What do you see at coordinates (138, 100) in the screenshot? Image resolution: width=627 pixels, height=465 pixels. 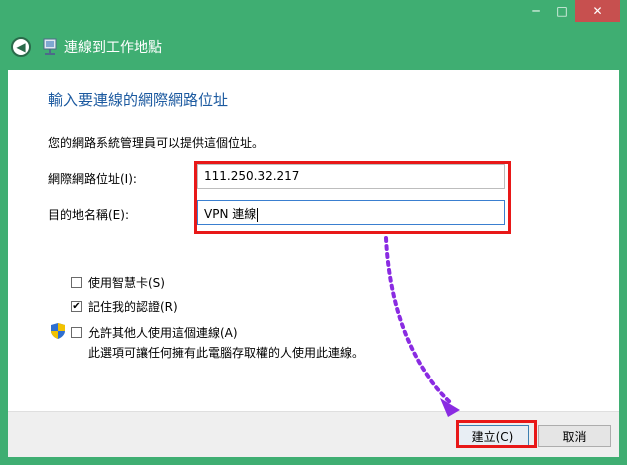 I see `page-heading: 輸入要連線的網際網路位址` at bounding box center [138, 100].